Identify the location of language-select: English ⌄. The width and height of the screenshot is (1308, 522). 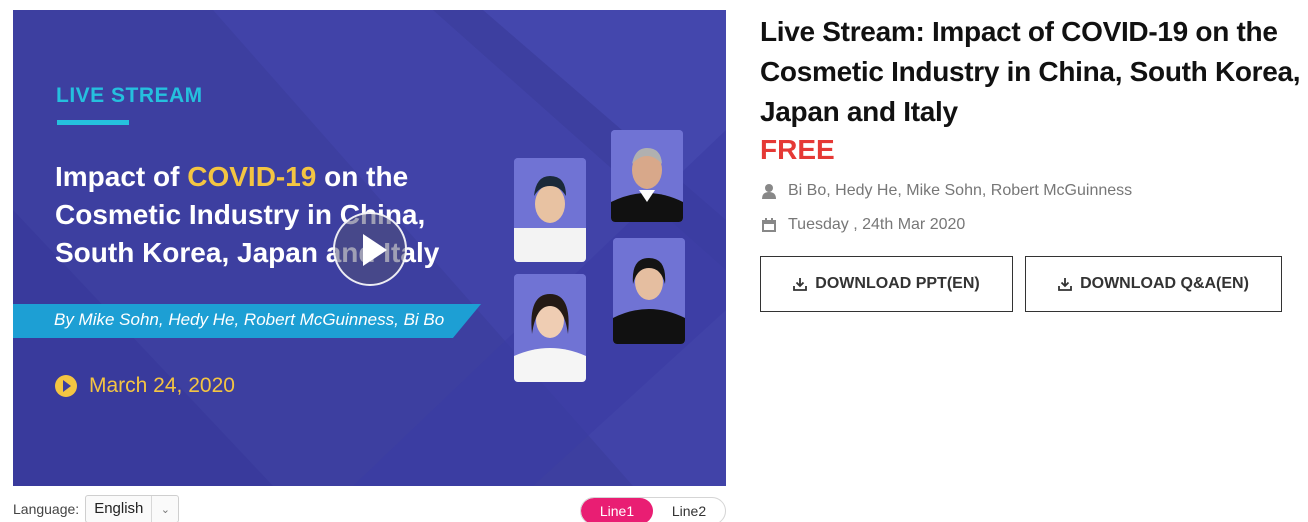
(132, 508).